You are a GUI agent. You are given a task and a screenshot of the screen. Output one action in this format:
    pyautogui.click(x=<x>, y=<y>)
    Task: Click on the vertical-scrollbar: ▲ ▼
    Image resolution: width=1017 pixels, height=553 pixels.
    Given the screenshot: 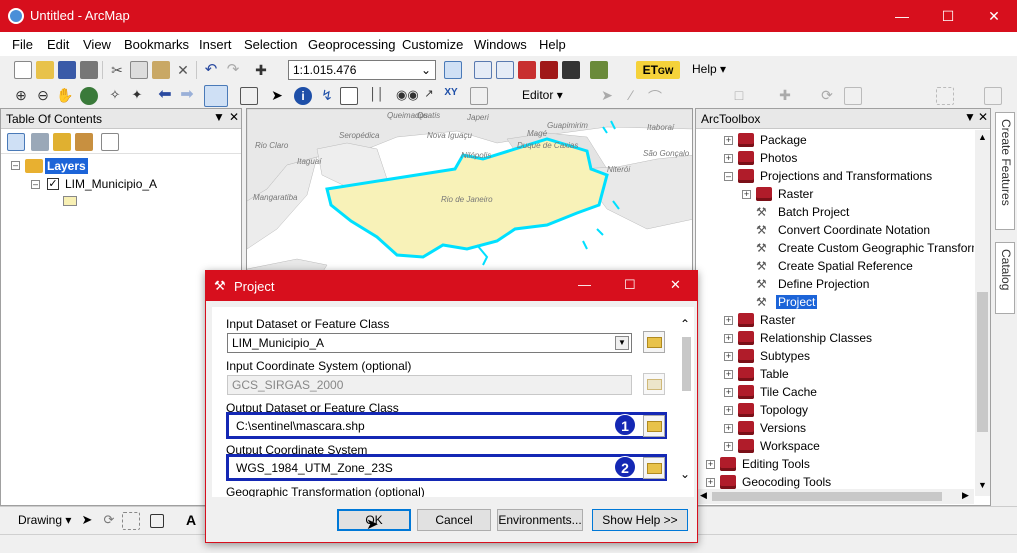 What is the action you would take?
    pyautogui.click(x=982, y=313)
    